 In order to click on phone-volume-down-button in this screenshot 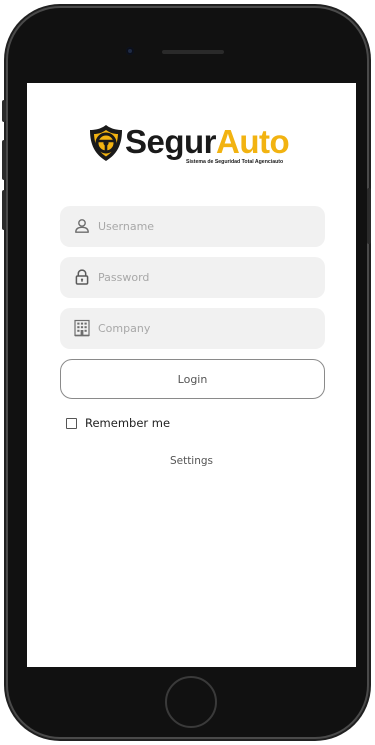, I will do `click(4, 210)`.